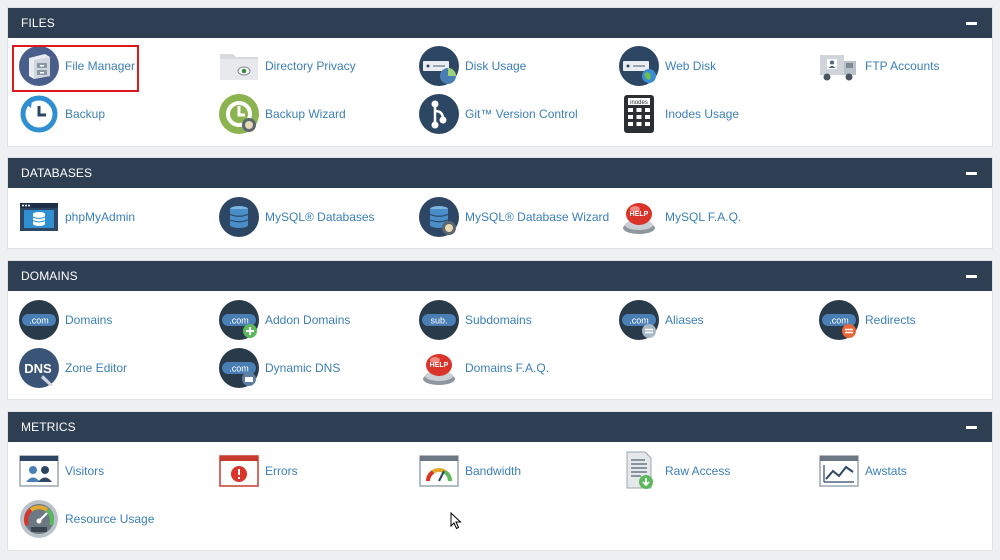 The height and width of the screenshot is (560, 1000). I want to click on disk-usage-label: Disk Usage, so click(496, 66).